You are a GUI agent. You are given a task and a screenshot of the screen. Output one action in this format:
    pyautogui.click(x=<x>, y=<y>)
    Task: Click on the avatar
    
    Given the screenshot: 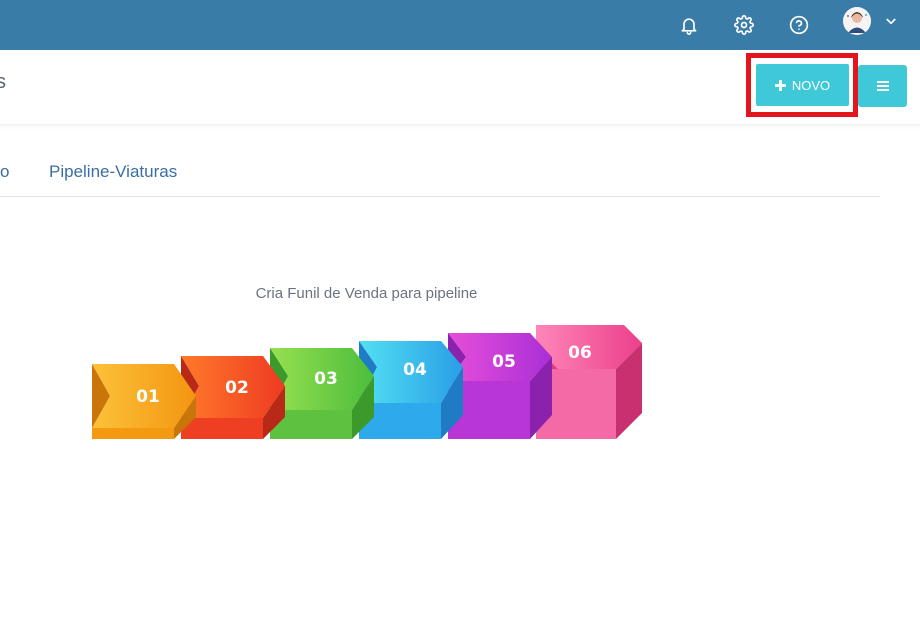 What is the action you would take?
    pyautogui.click(x=857, y=21)
    